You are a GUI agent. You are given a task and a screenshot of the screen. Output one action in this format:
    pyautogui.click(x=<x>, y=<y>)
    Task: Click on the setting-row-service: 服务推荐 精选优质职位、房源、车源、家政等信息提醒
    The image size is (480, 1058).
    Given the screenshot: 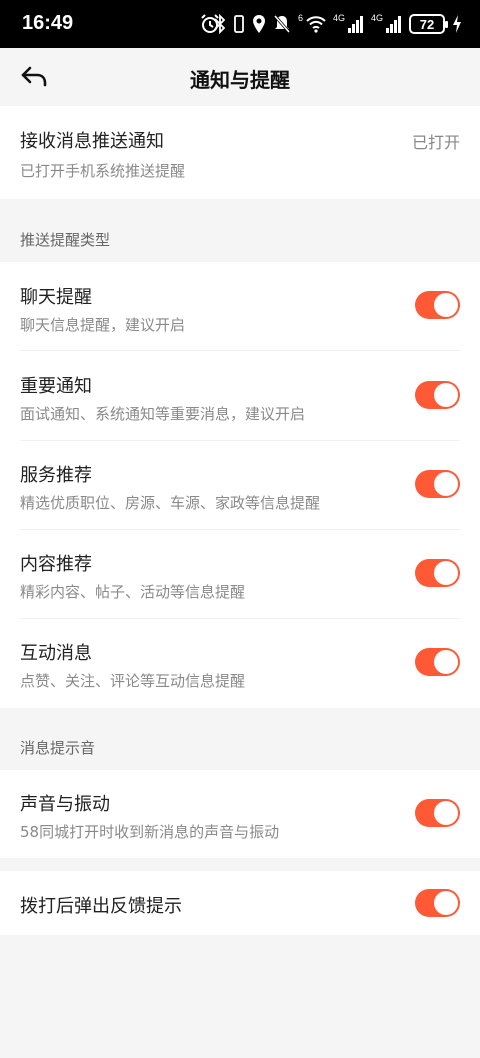 What is the action you would take?
    pyautogui.click(x=240, y=485)
    